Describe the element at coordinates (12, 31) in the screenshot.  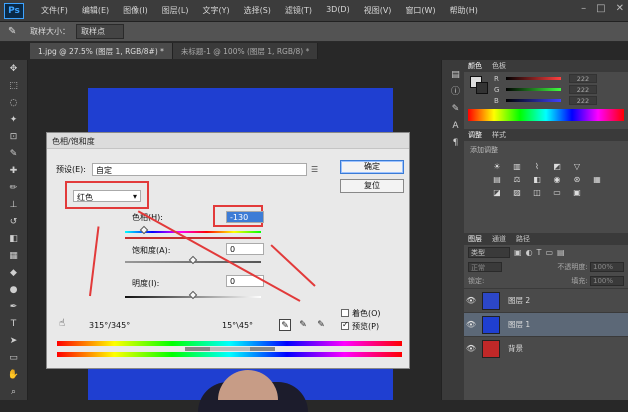
I see `eyedropper-tool-icon: ✎` at that location.